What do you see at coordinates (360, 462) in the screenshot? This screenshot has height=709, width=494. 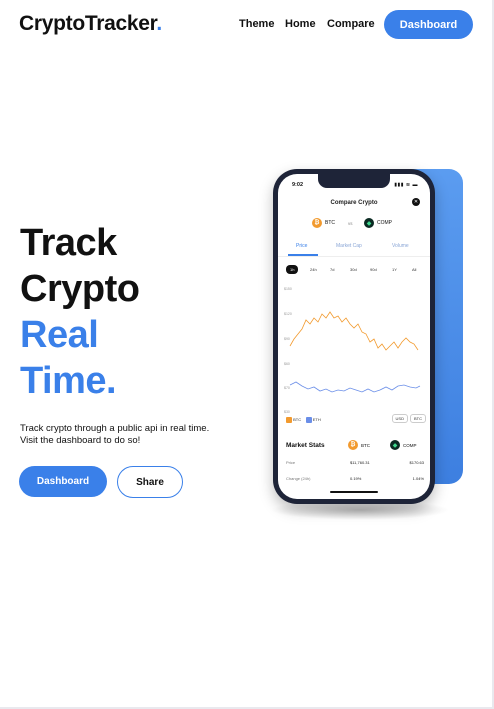 I see `stats-row-value-a: $11,760.31` at bounding box center [360, 462].